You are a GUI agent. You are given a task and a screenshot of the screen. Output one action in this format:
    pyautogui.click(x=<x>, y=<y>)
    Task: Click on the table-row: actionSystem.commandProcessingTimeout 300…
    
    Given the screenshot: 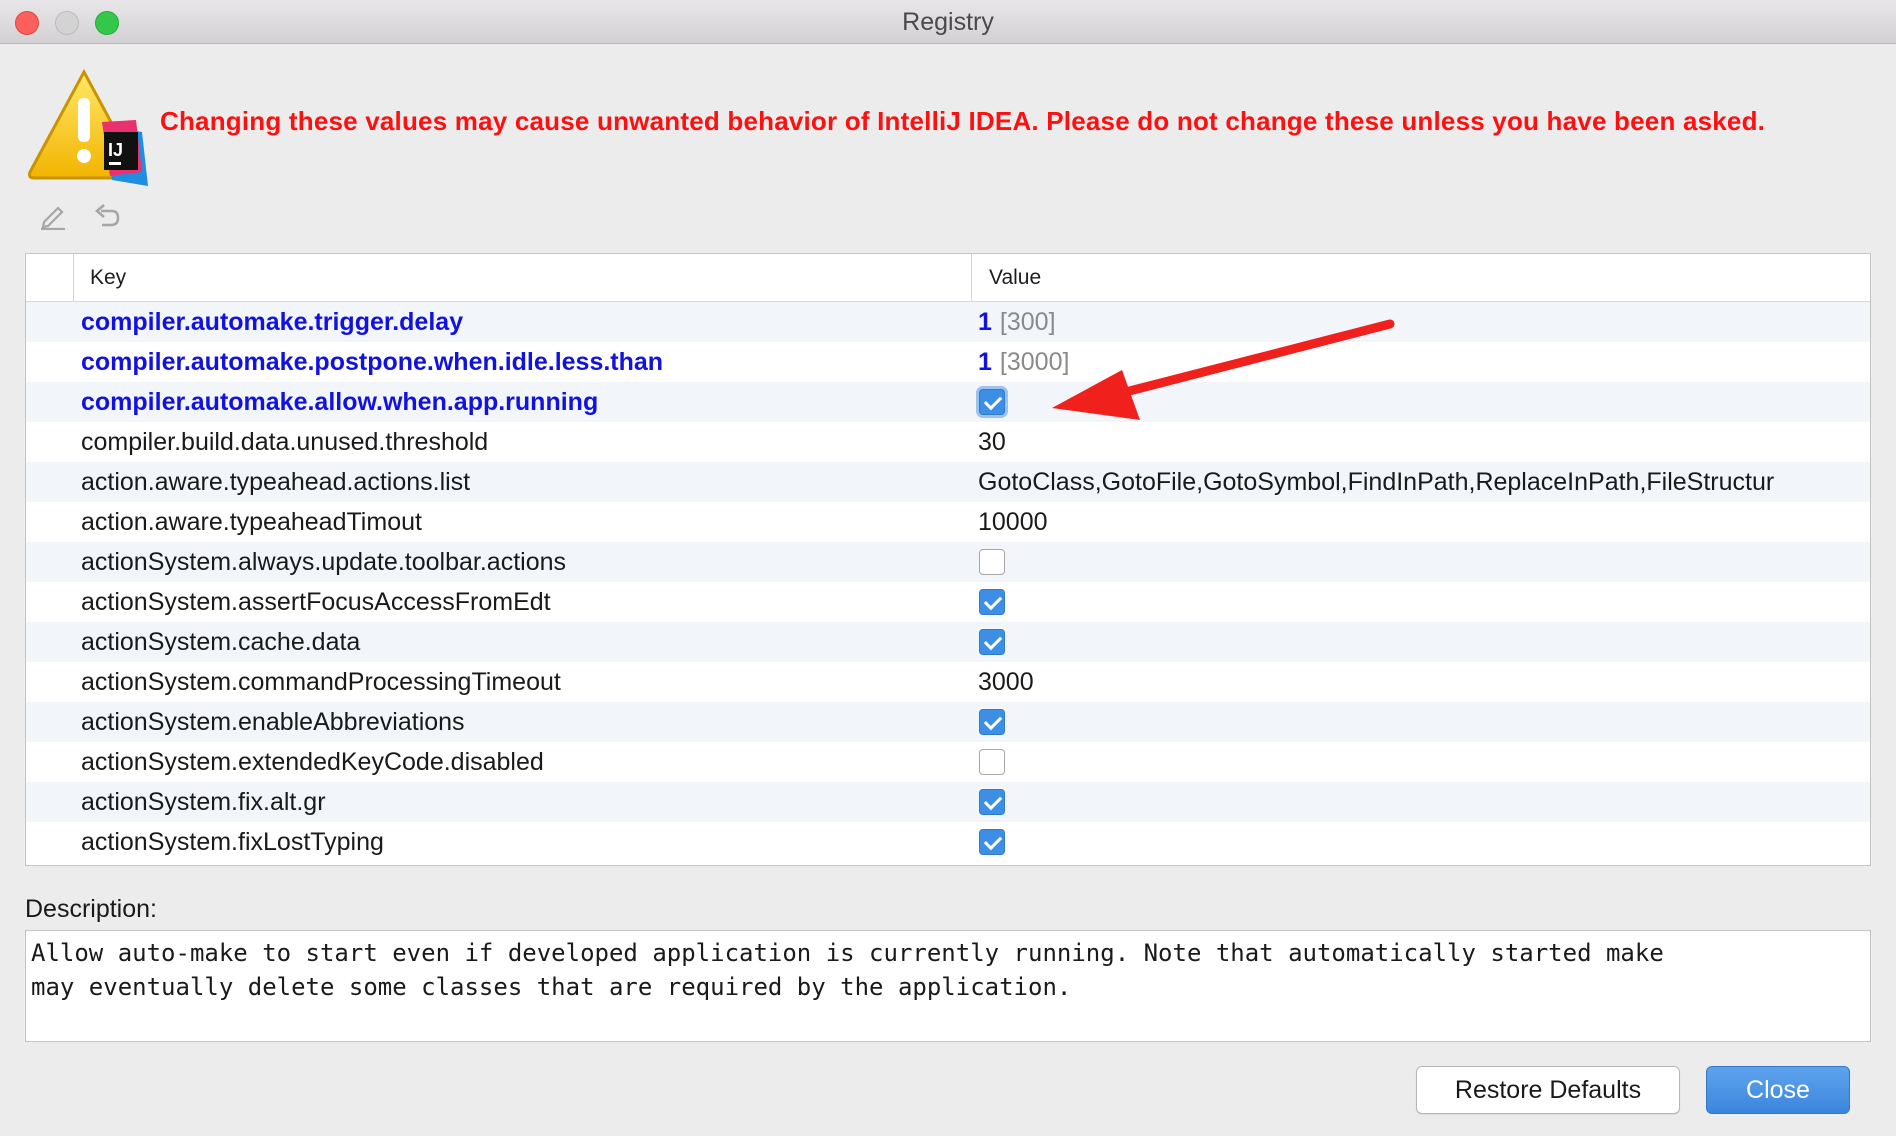 What is the action you would take?
    pyautogui.click(x=948, y=682)
    